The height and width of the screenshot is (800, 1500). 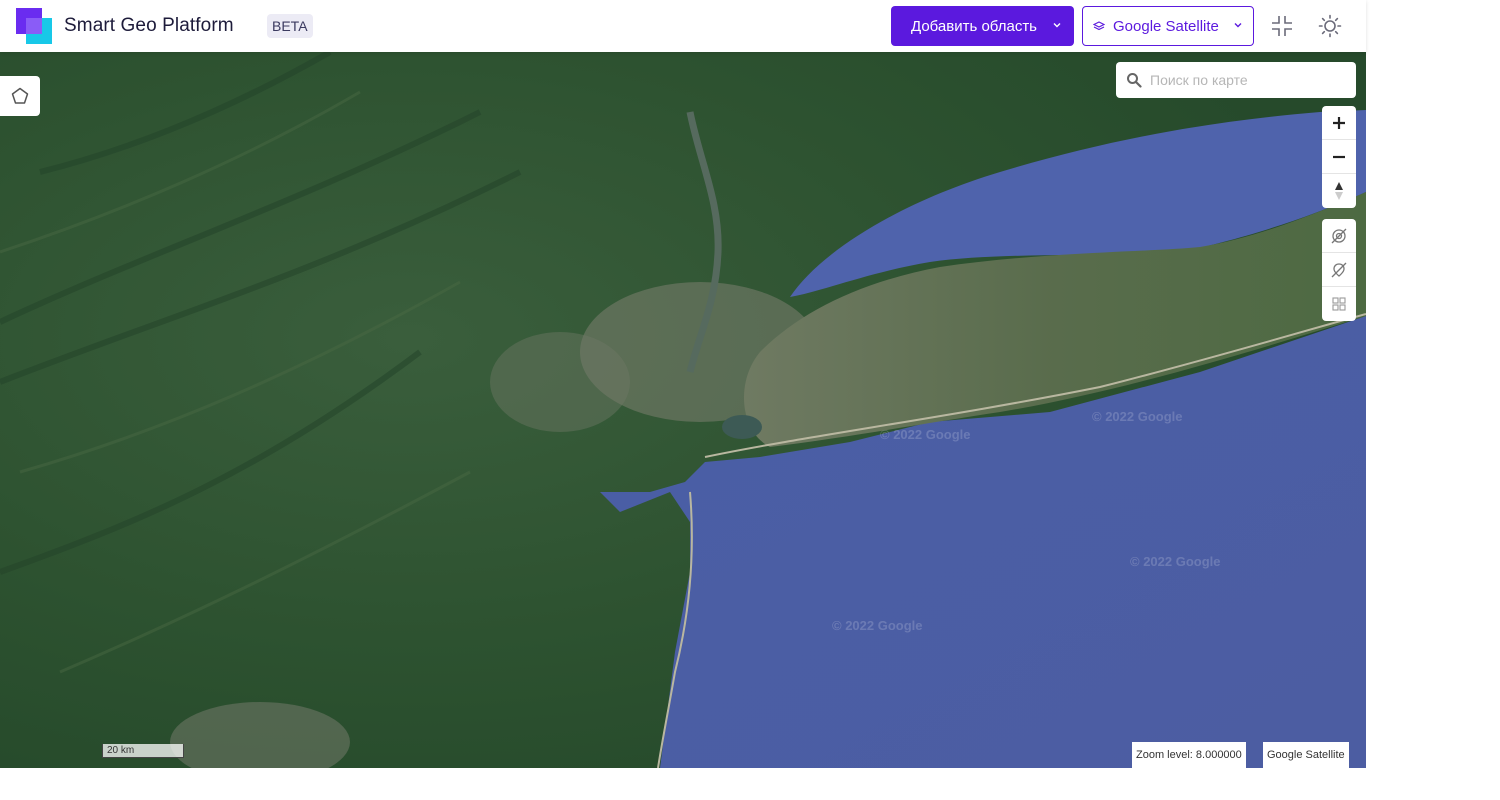 I want to click on hide-features-icon, so click(x=1339, y=235).